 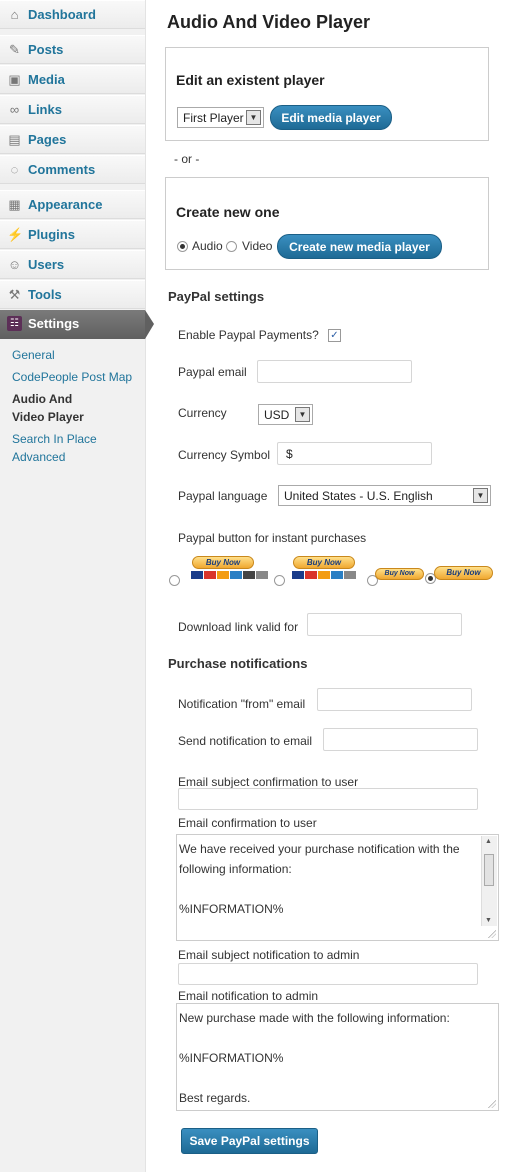 I want to click on enable-paypal-label: Enable Paypal Payments?, so click(x=248, y=335).